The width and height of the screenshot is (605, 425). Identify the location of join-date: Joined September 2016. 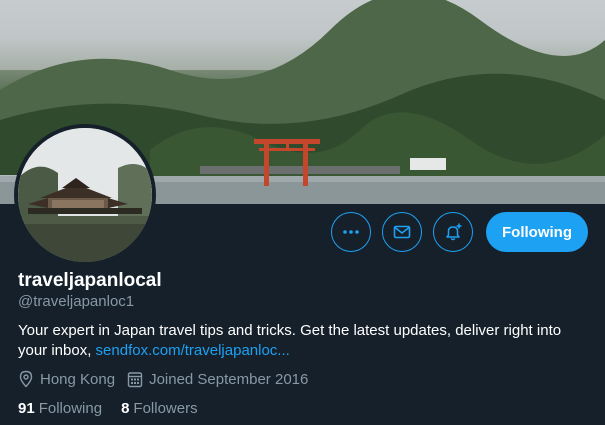
(217, 379).